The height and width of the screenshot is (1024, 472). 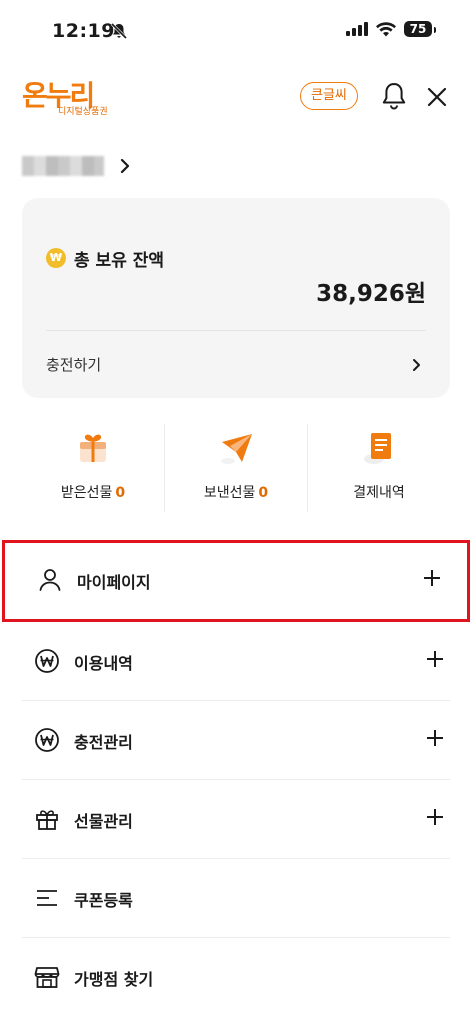 What do you see at coordinates (47, 820) in the screenshot?
I see `gift-icon` at bounding box center [47, 820].